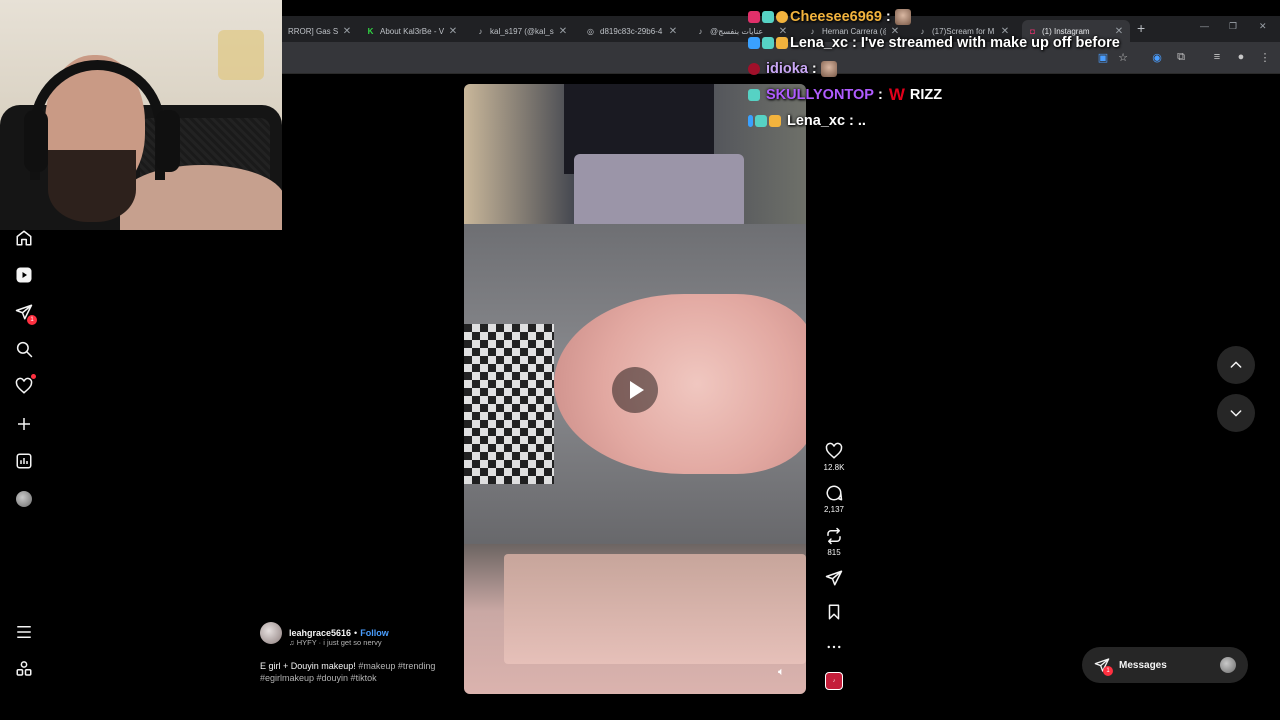  What do you see at coordinates (792, 69) in the screenshot?
I see `chat-message: idioka :` at bounding box center [792, 69].